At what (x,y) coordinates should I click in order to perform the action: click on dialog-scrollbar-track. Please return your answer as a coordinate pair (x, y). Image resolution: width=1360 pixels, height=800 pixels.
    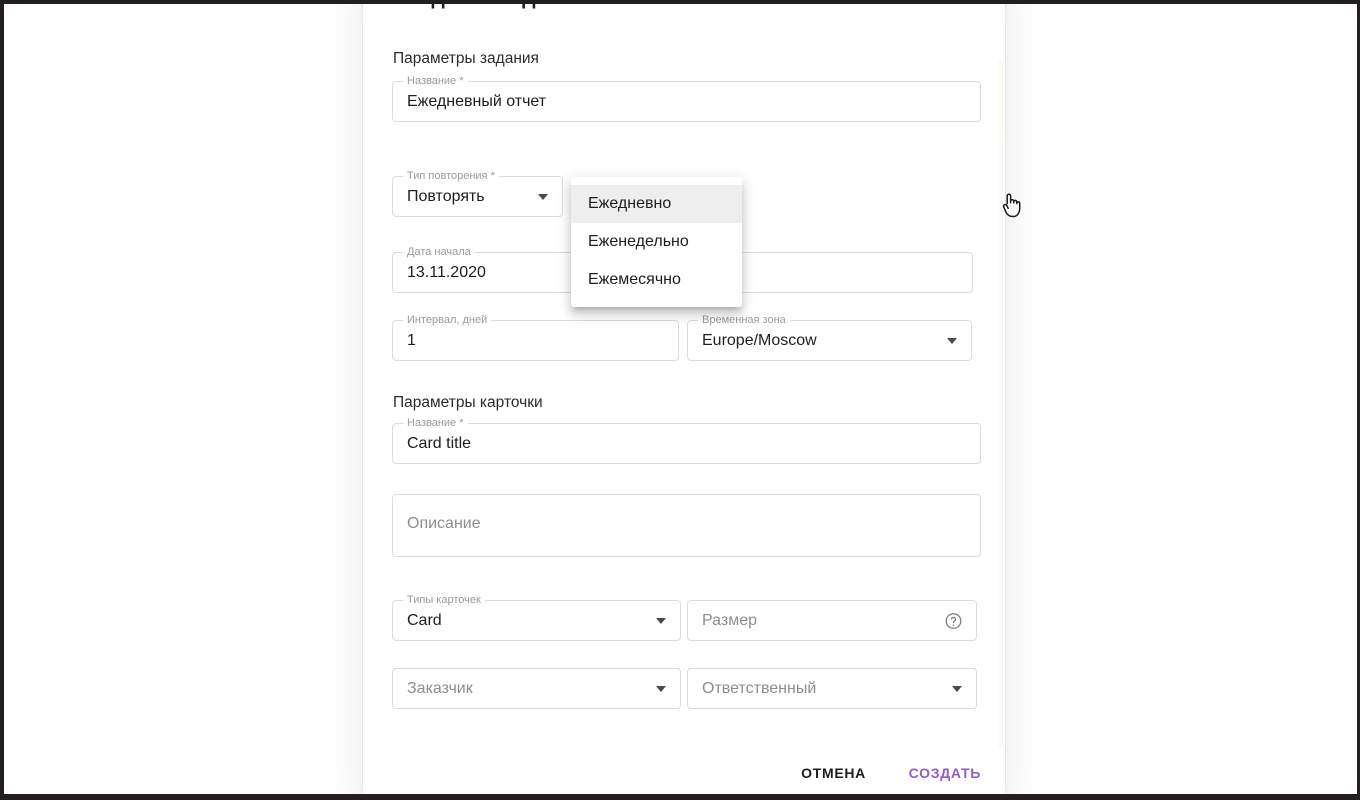
    Looking at the image, I should click on (1000, 404).